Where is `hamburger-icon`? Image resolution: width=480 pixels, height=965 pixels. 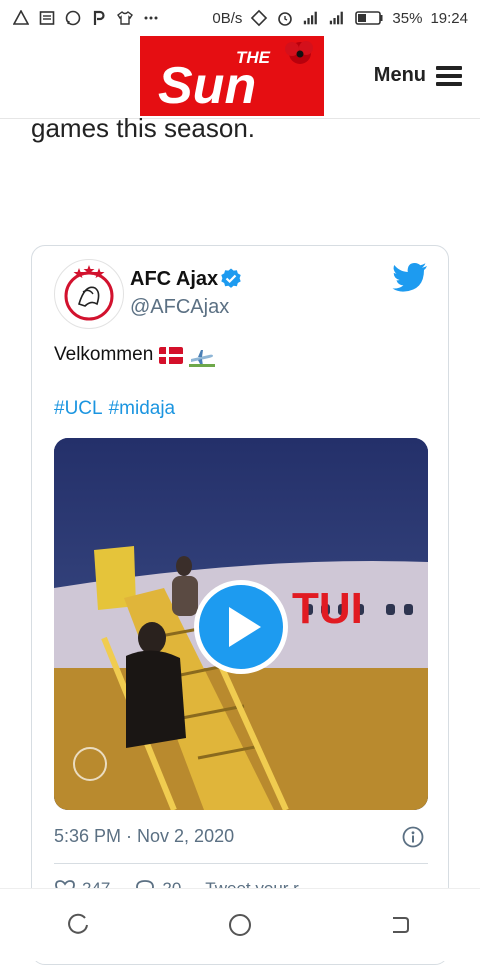 hamburger-icon is located at coordinates (449, 75).